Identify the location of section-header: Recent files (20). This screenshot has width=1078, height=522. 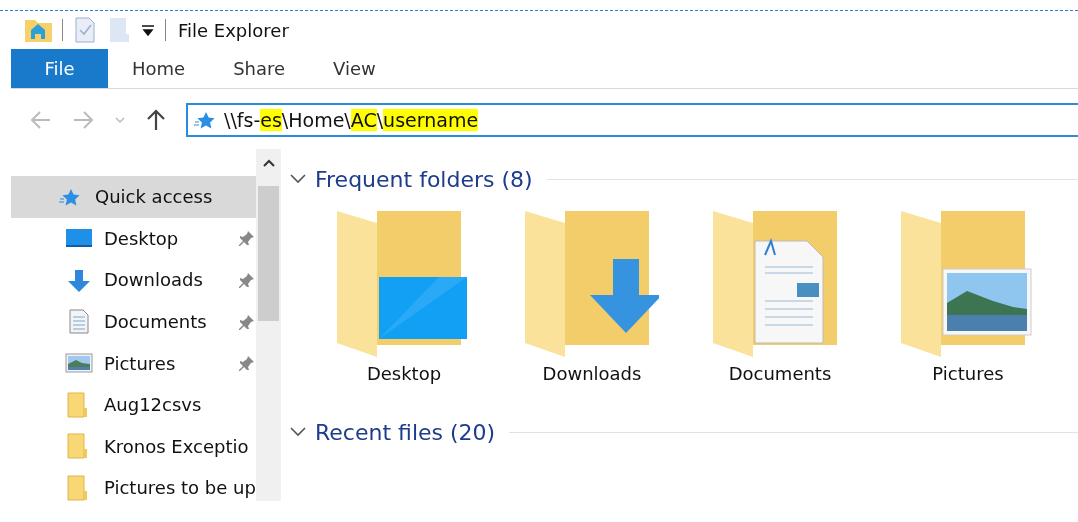
(405, 432).